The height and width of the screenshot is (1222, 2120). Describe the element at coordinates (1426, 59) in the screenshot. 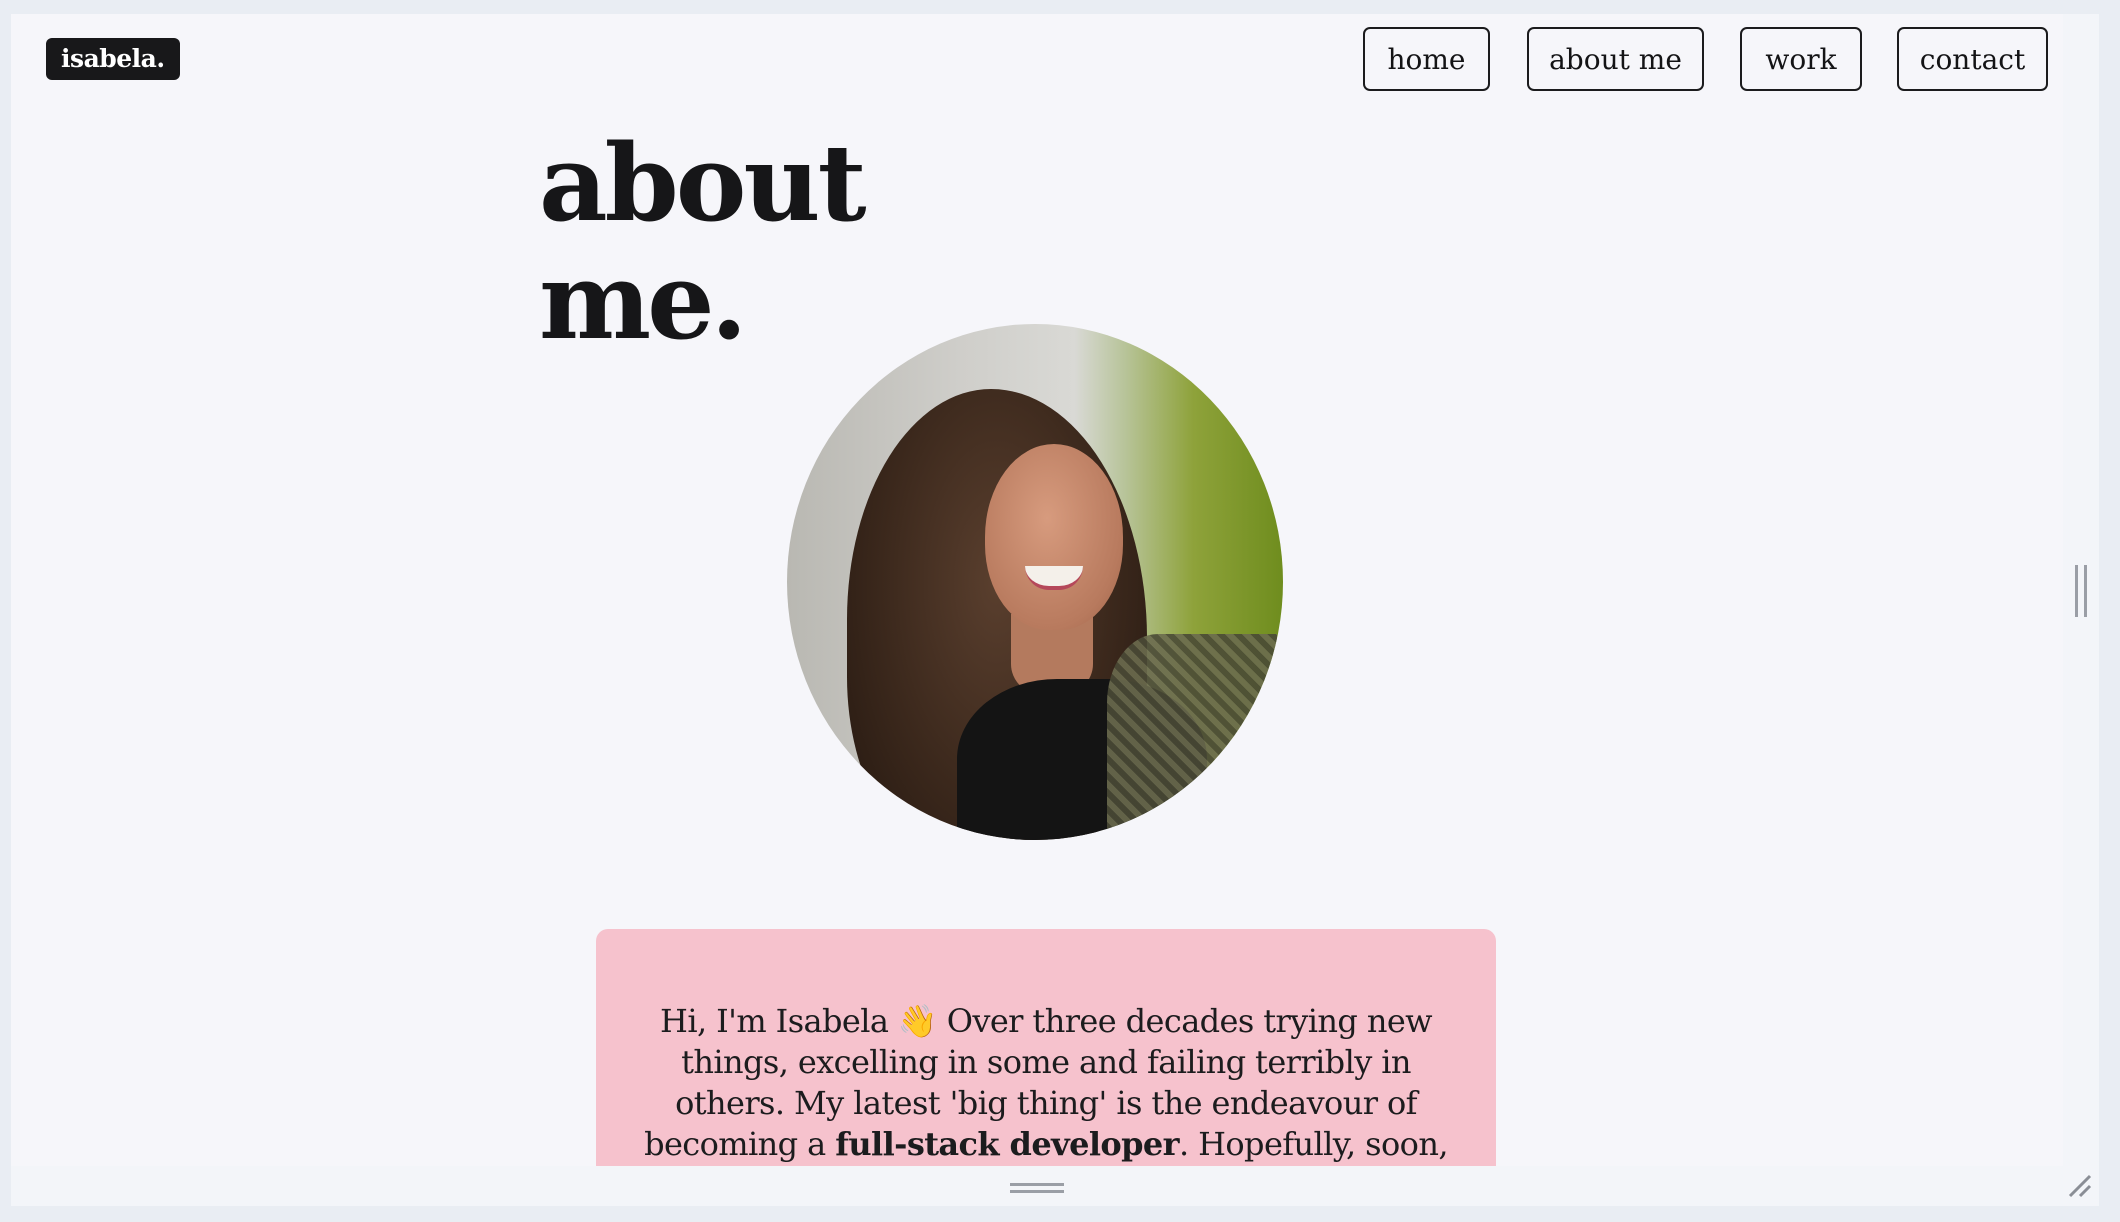

I see `nav-home-button: home` at that location.